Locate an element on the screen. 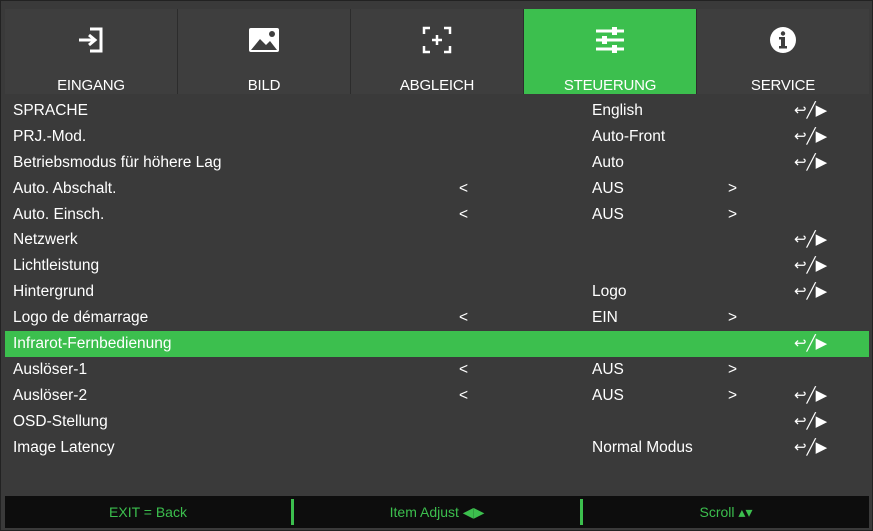  exit-hint: EXIT = Back is located at coordinates (148, 512).